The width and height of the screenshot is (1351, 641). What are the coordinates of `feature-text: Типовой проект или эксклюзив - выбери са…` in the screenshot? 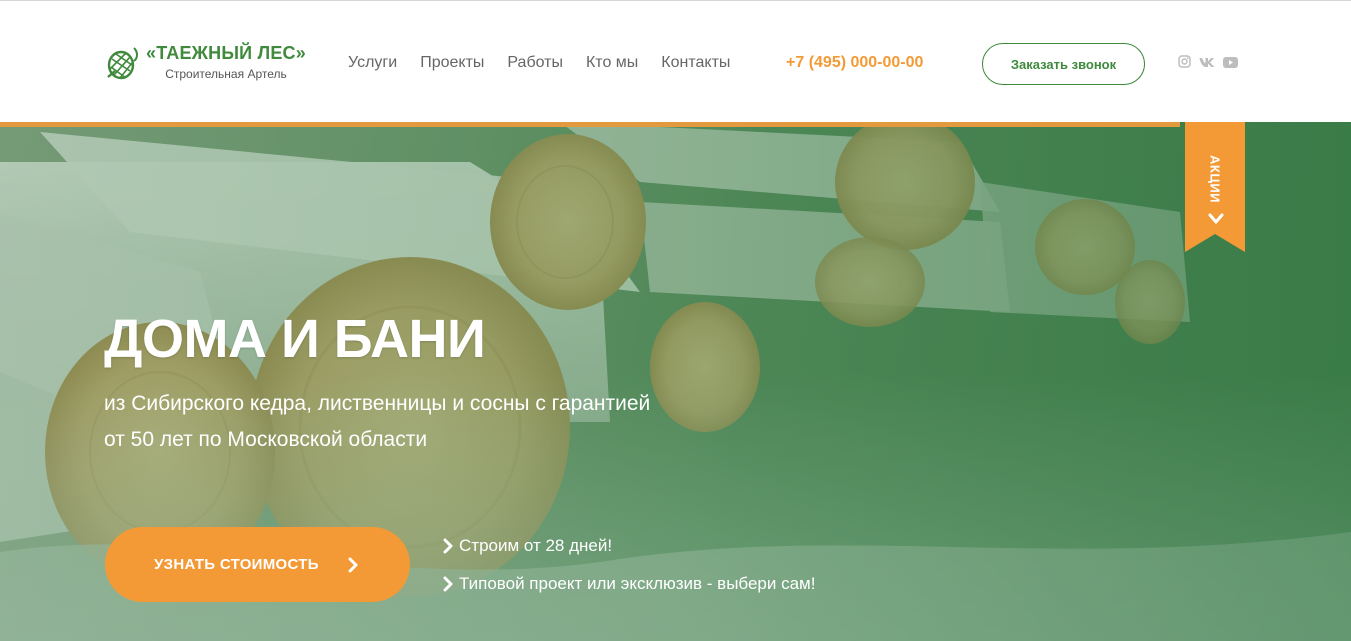 It's located at (637, 583).